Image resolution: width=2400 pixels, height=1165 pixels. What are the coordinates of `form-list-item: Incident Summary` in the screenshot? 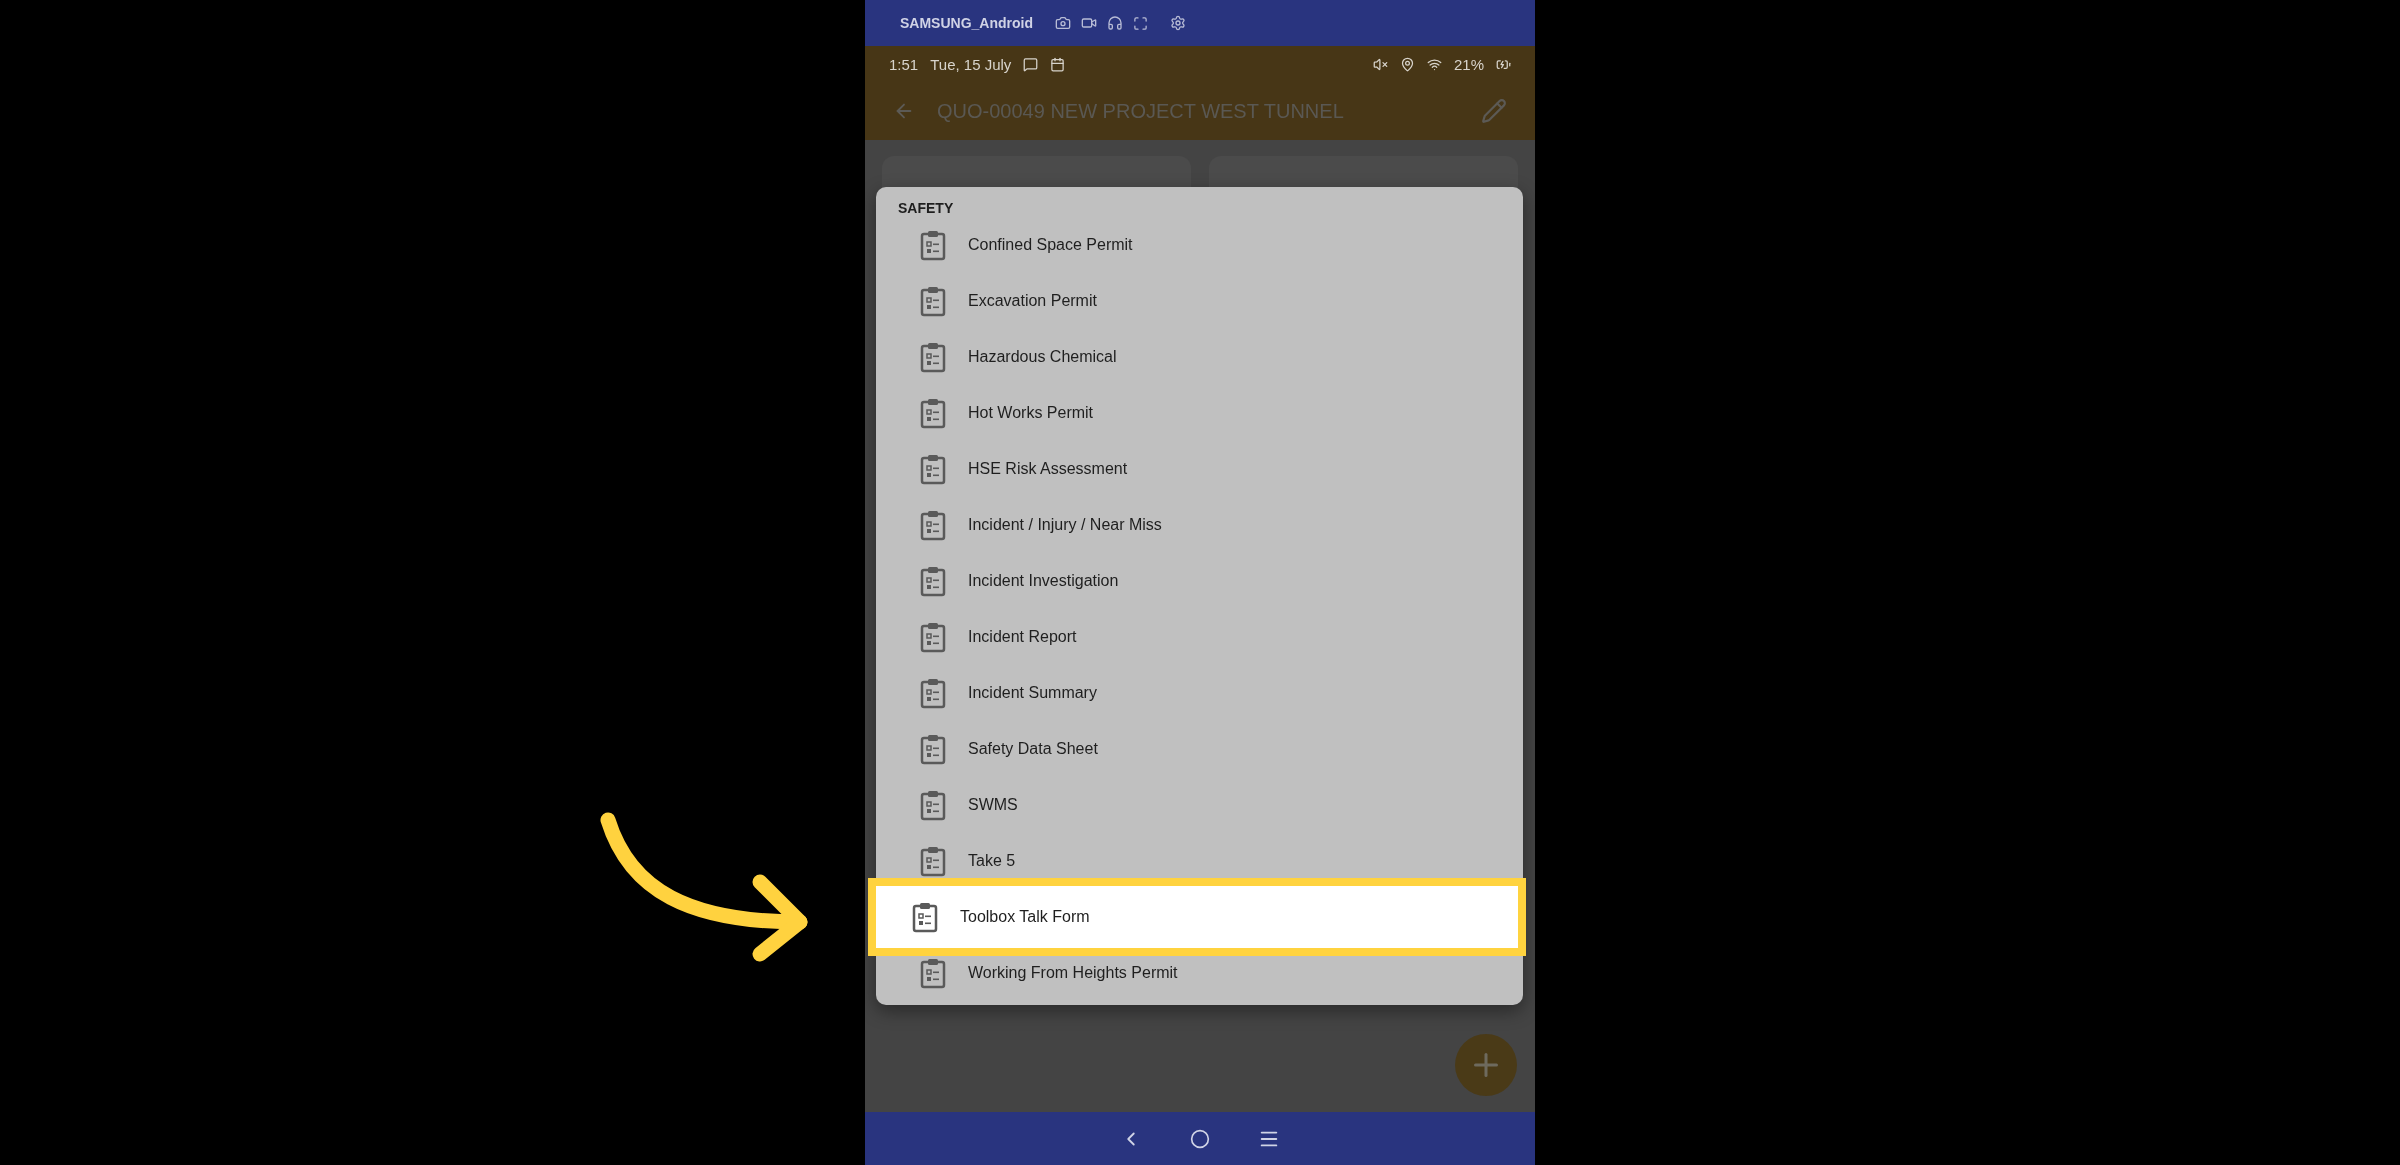 It's located at (1199, 693).